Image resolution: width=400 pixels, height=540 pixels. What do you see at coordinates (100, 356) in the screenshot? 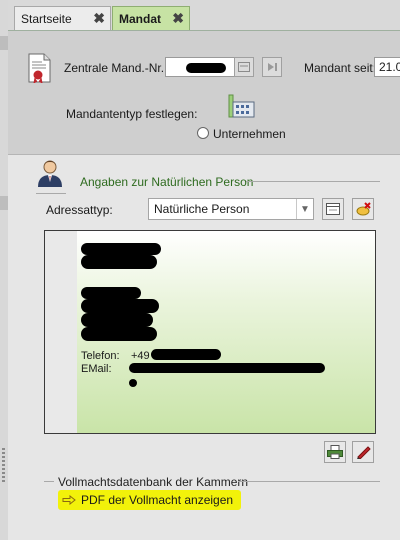
I see `telefon-label: Telefon:` at bounding box center [100, 356].